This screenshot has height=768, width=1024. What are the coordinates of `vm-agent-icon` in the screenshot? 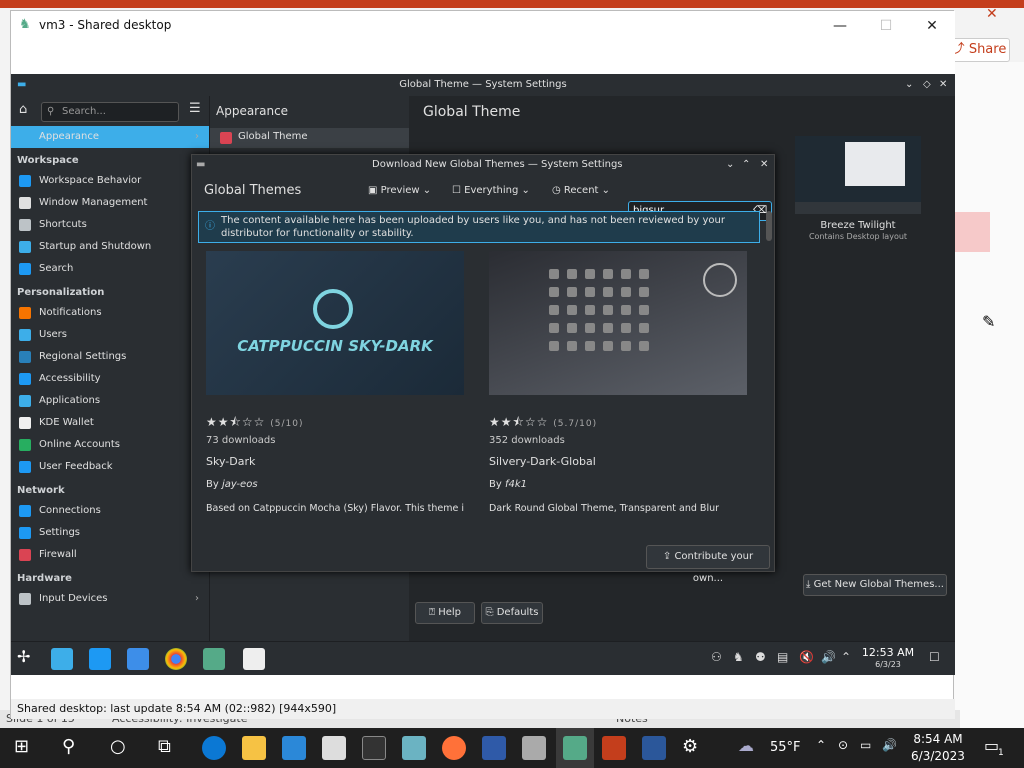 It's located at (214, 659).